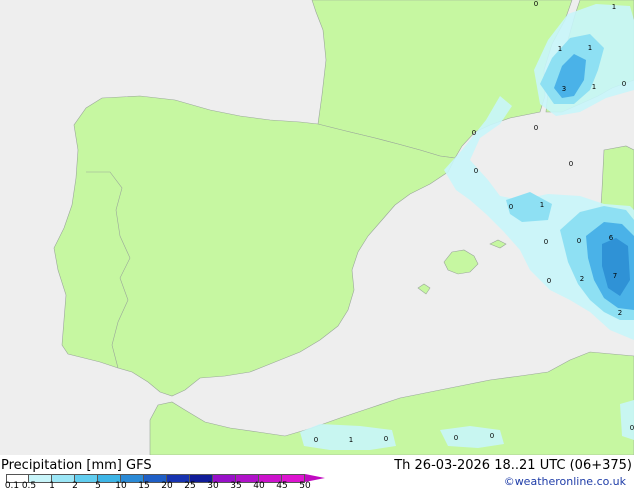 The height and width of the screenshot is (491, 634). What do you see at coordinates (513, 465) in the screenshot?
I see `valid-time: Th 26-03-2026 18..21 UTC (06+375)` at bounding box center [513, 465].